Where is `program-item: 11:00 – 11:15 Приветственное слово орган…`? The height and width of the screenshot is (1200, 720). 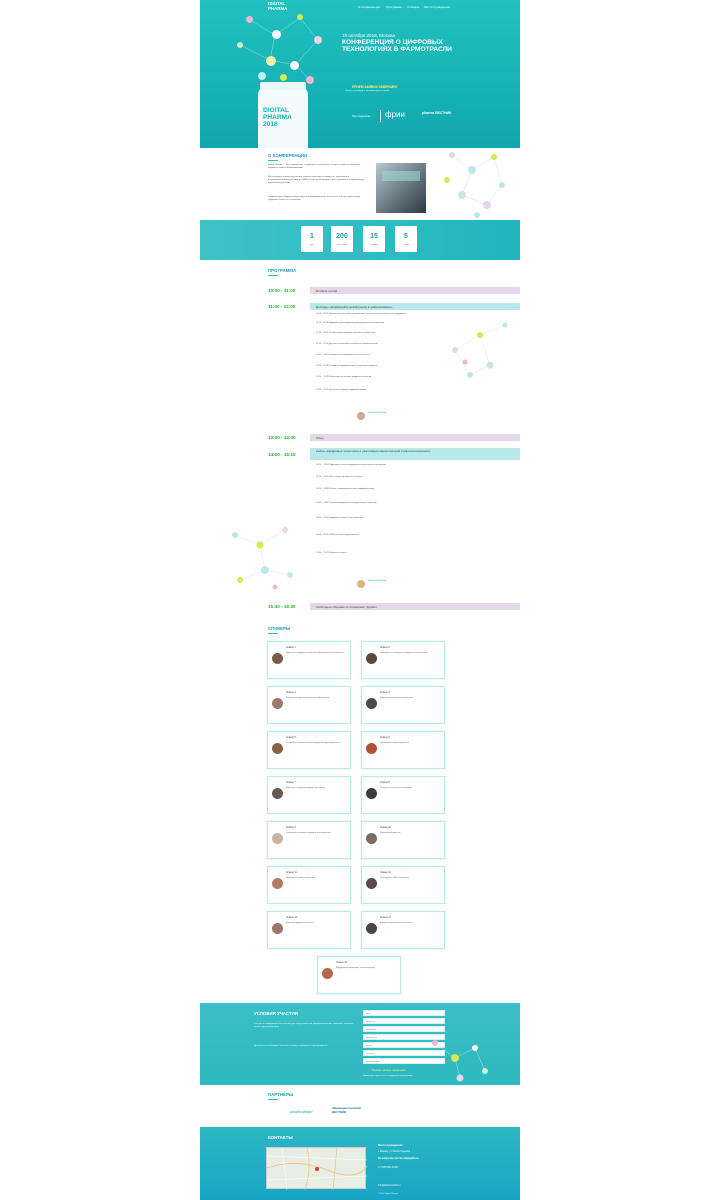
program-item: 11:00 – 11:15 Приветственное слово орган… is located at coordinates (361, 314).